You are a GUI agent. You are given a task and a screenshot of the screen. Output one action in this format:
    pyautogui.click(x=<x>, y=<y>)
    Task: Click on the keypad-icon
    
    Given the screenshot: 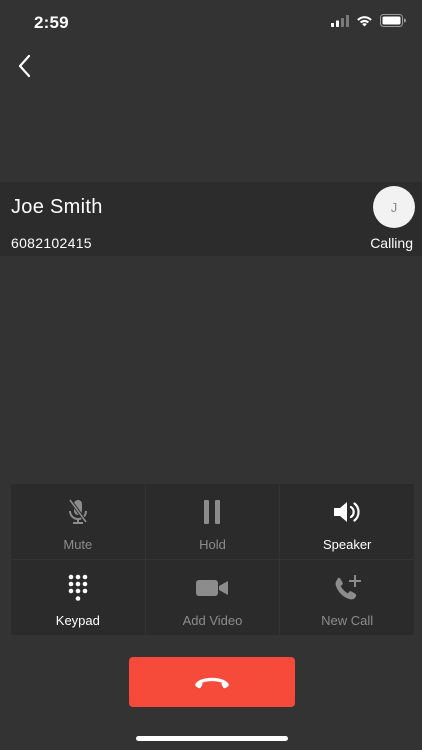 What is the action you would take?
    pyautogui.click(x=78, y=587)
    